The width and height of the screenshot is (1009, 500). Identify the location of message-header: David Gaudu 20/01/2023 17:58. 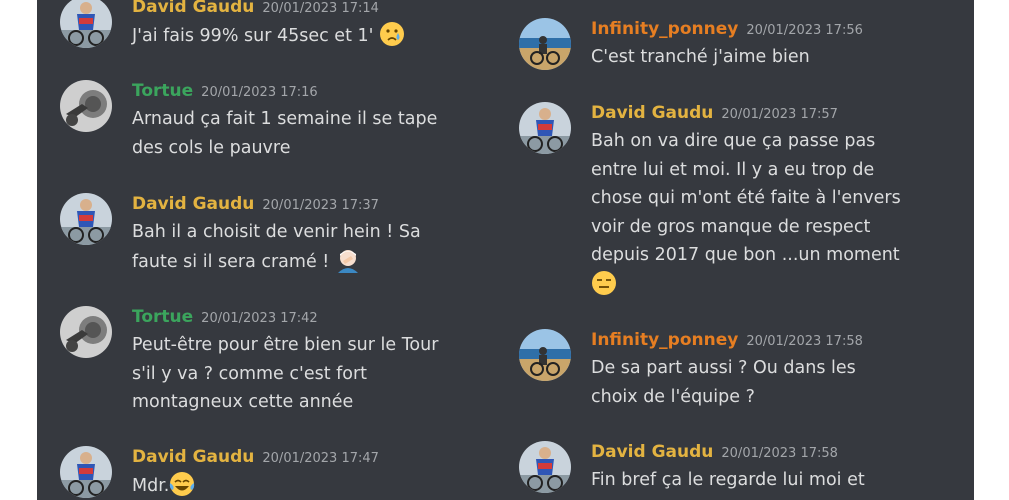
(714, 453).